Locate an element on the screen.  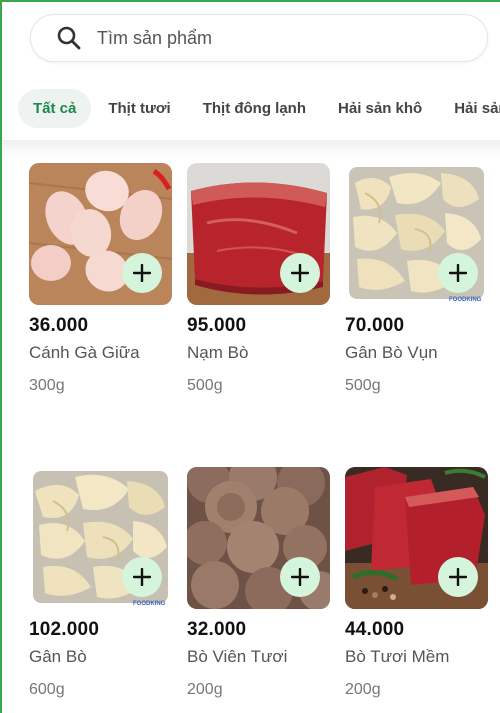
product-name: Gân Bò Vụn is located at coordinates (391, 352).